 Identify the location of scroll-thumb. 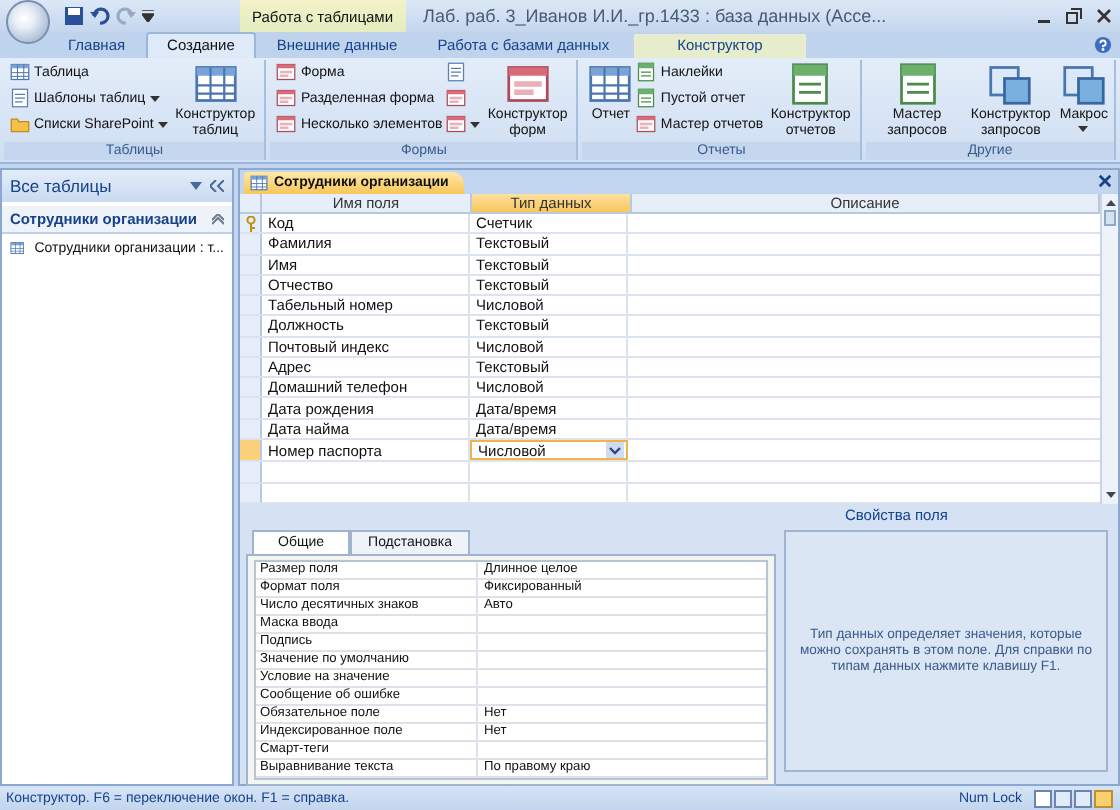
(1110, 218).